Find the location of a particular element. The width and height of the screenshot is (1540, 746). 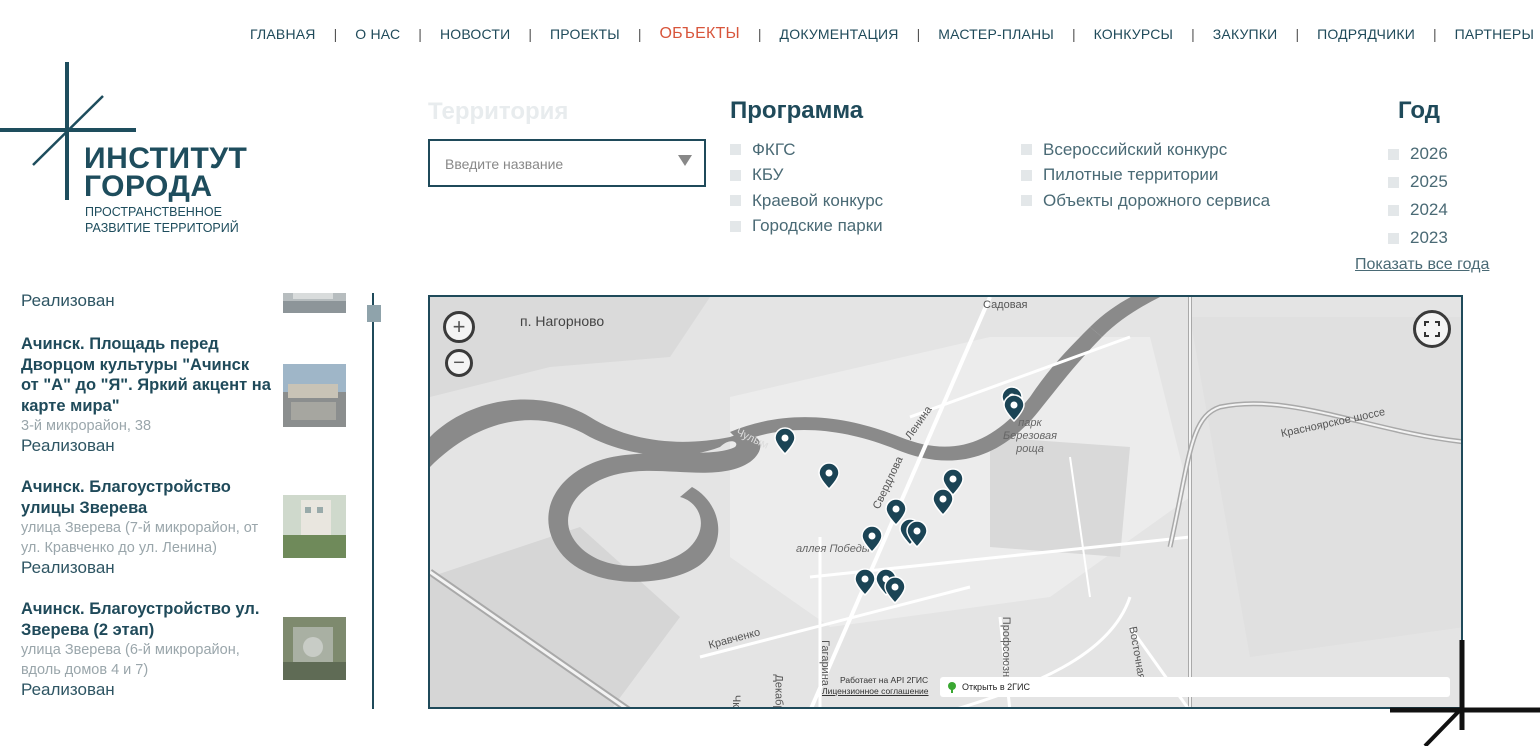

dropdown-arrow-icon is located at coordinates (685, 160).